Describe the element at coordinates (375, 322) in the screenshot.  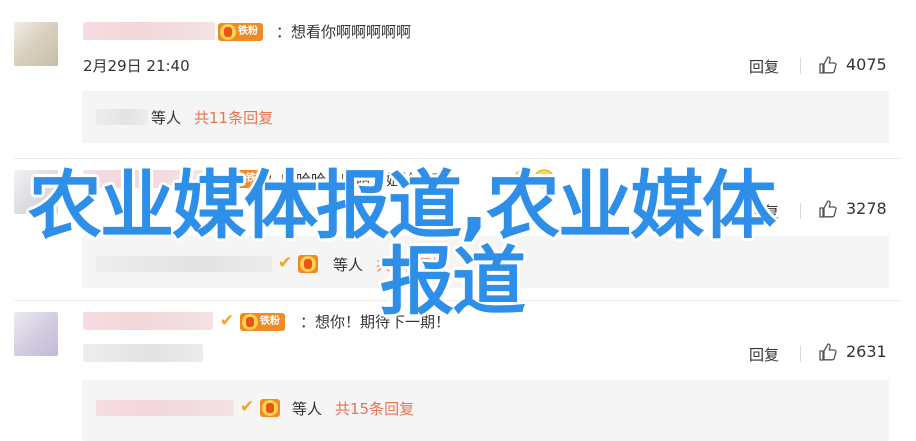
I see `comment-text: ：想你！期待下一期！` at that location.